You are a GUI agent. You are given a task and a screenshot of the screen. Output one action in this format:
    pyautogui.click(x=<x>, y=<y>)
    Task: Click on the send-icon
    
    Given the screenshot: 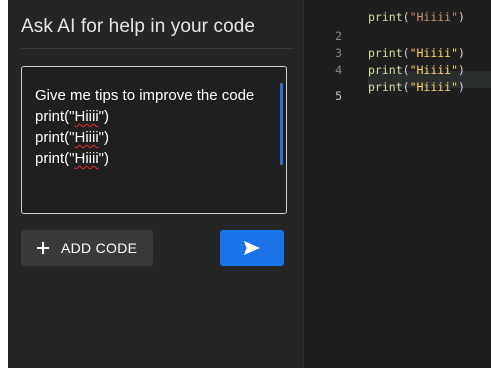 What is the action you would take?
    pyautogui.click(x=252, y=248)
    